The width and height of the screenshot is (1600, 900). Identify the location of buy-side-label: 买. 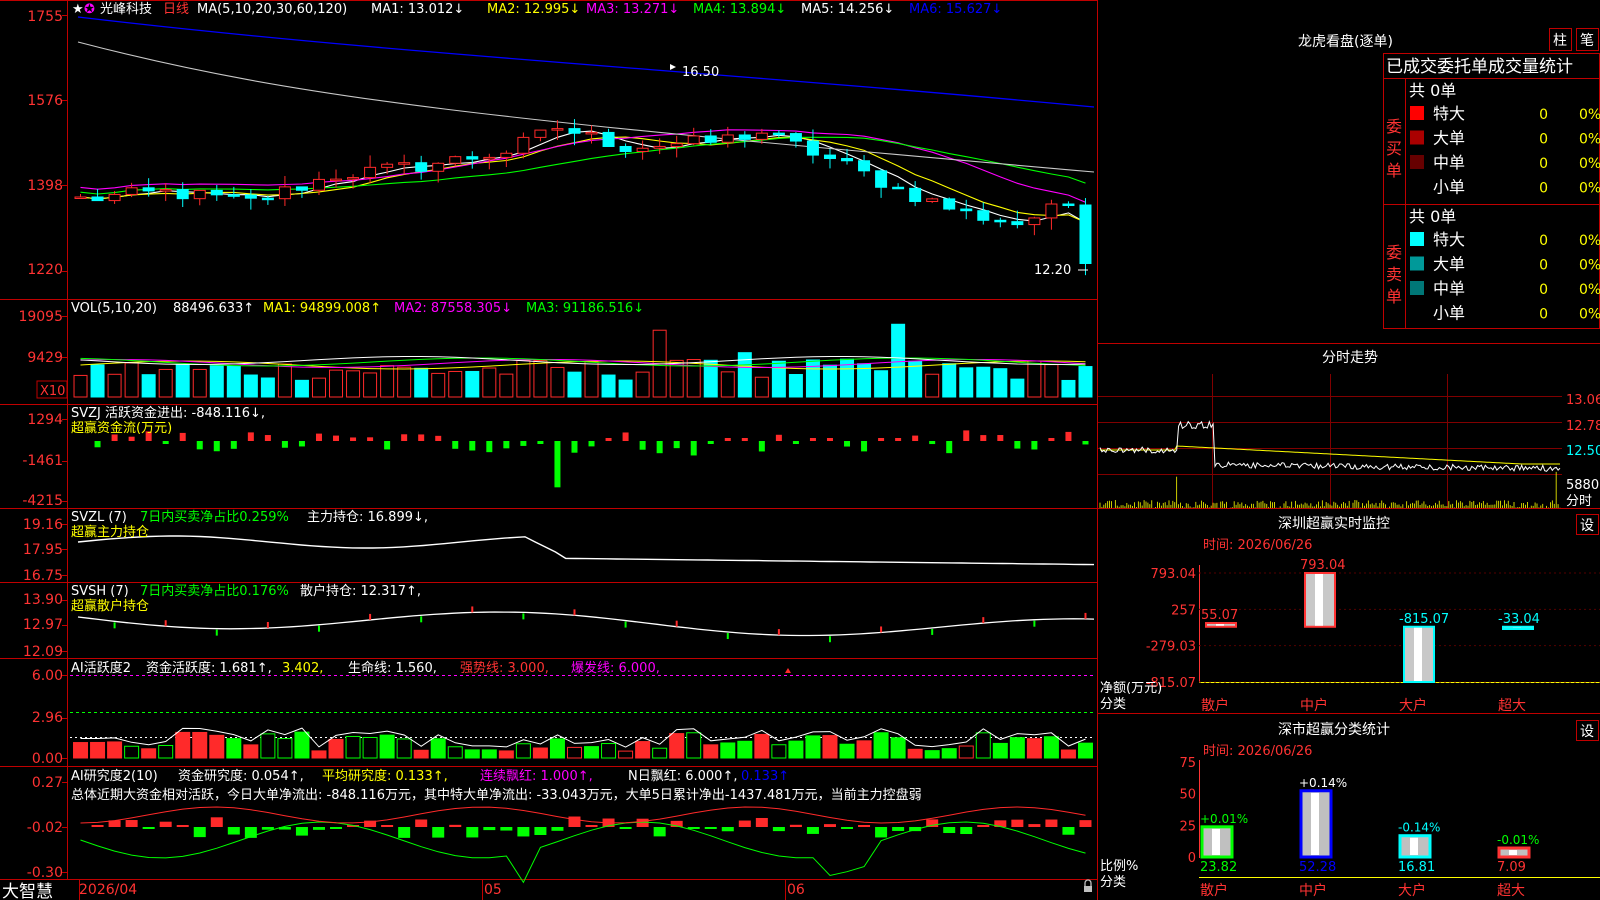
(1394, 148).